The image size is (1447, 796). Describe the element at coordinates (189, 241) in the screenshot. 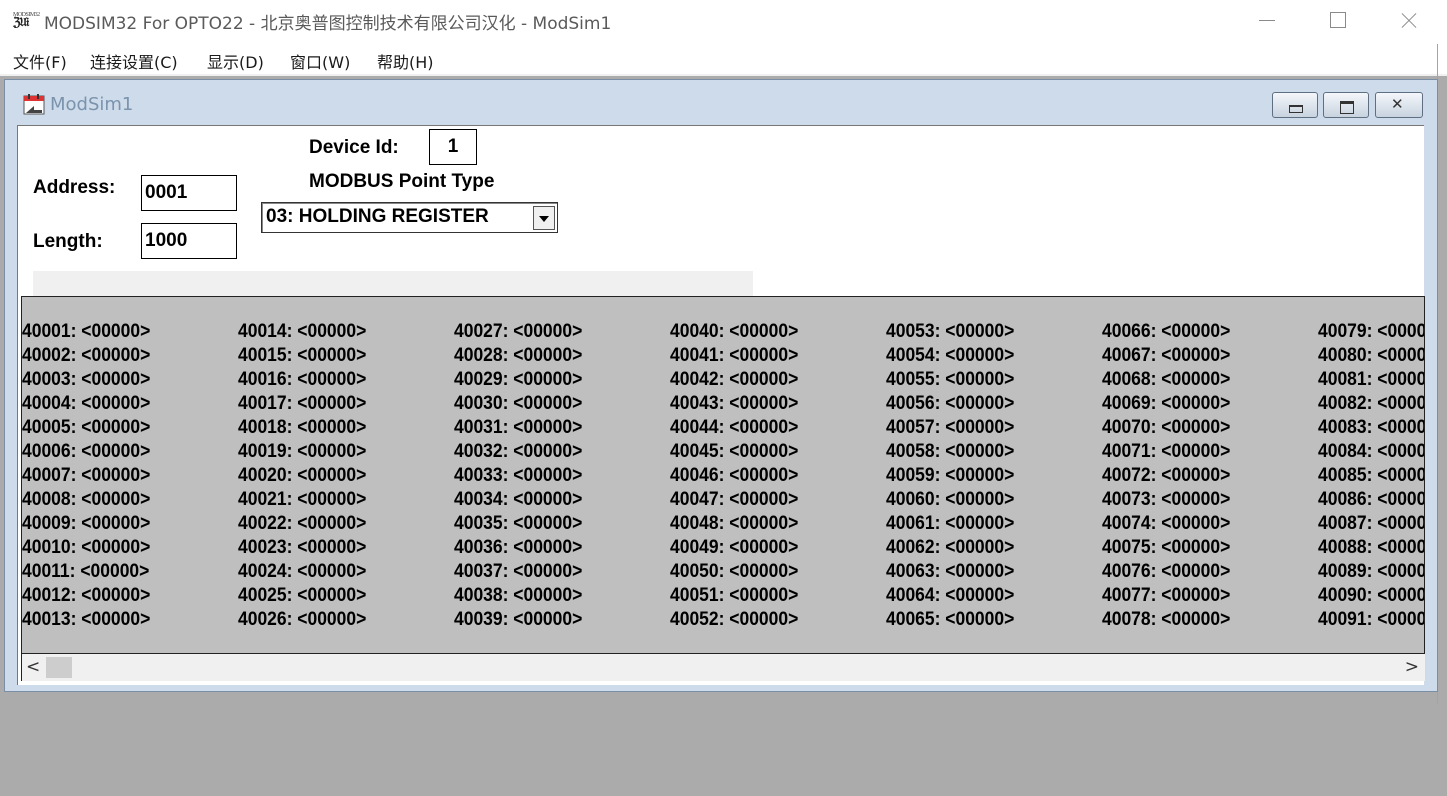

I see `length-input` at that location.